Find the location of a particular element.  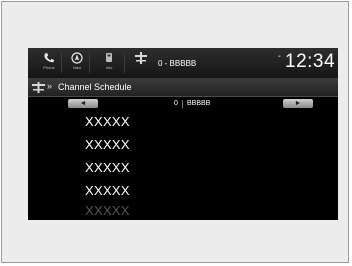

next-channel-button: ► is located at coordinates (298, 103).